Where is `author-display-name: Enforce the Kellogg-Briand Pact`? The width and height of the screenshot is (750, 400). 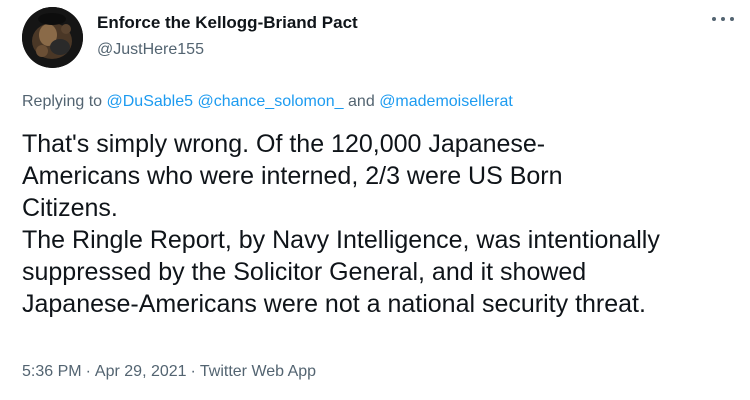 author-display-name: Enforce the Kellogg-Briand Pact is located at coordinates (227, 23).